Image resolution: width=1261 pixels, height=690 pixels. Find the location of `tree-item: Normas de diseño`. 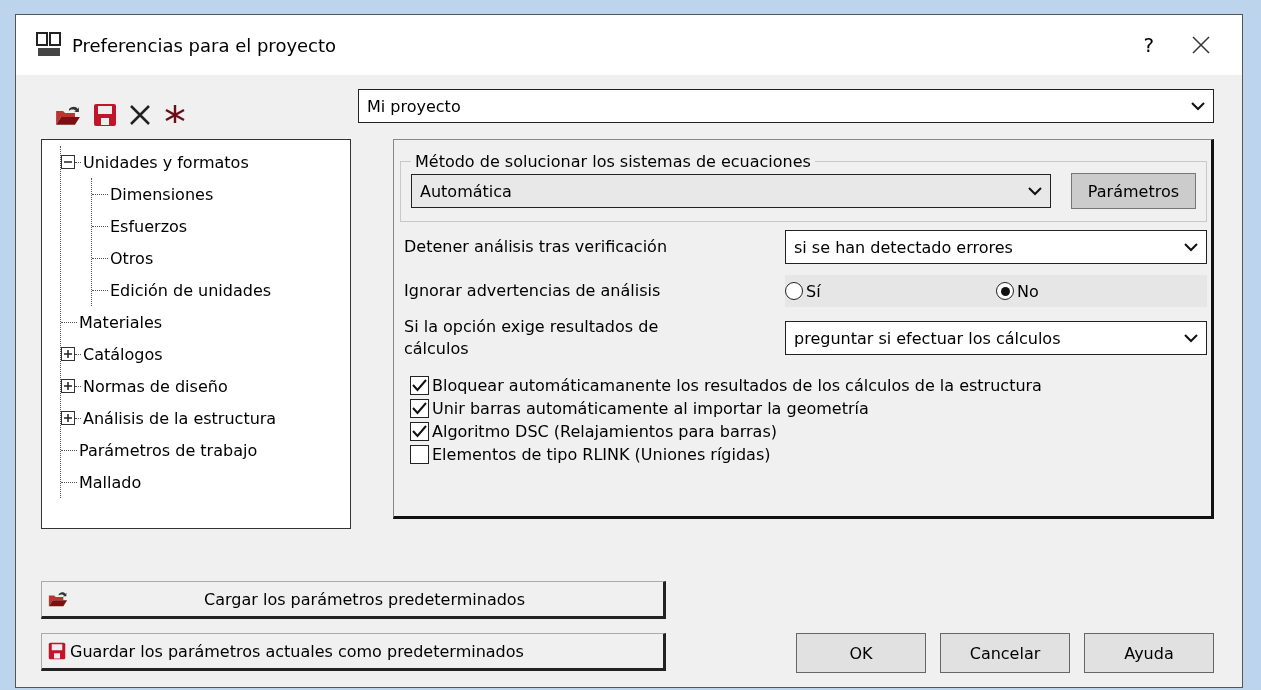

tree-item: Normas de diseño is located at coordinates (155, 386).